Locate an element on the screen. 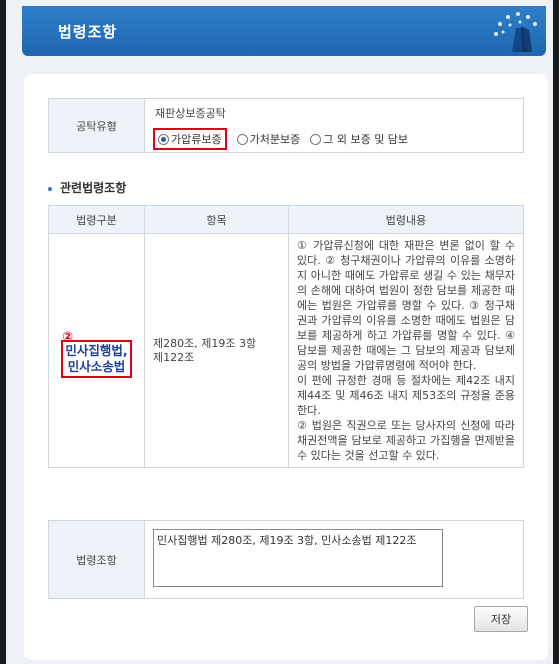 The image size is (559, 664). law-clause-cell: 민사집행법 제280조, 제19조 3항, 민사소송법 제122조 is located at coordinates (334, 559).